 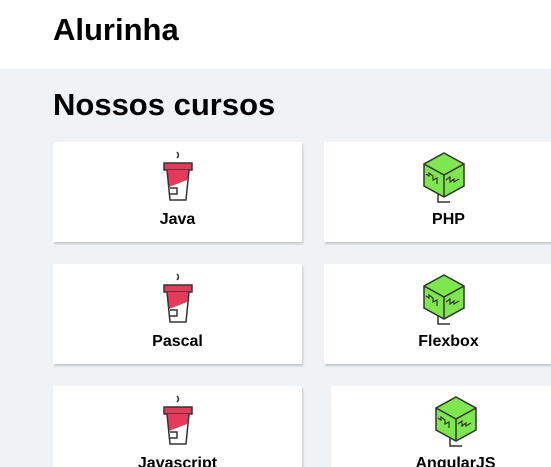 I want to click on course-label: Pascal, so click(x=177, y=341).